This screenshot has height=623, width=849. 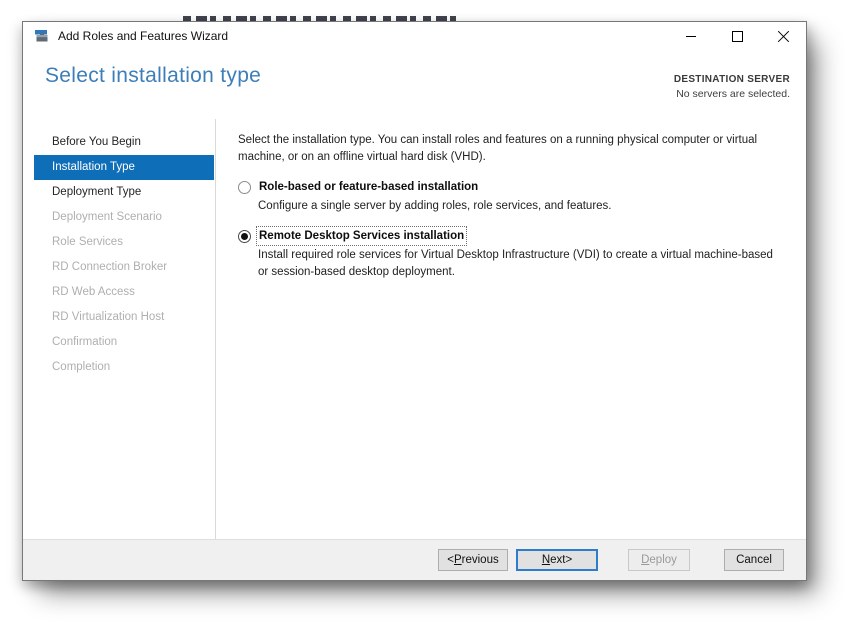 What do you see at coordinates (110, 267) in the screenshot?
I see `nav-item-rd-connection-broker: RD Connection Broker` at bounding box center [110, 267].